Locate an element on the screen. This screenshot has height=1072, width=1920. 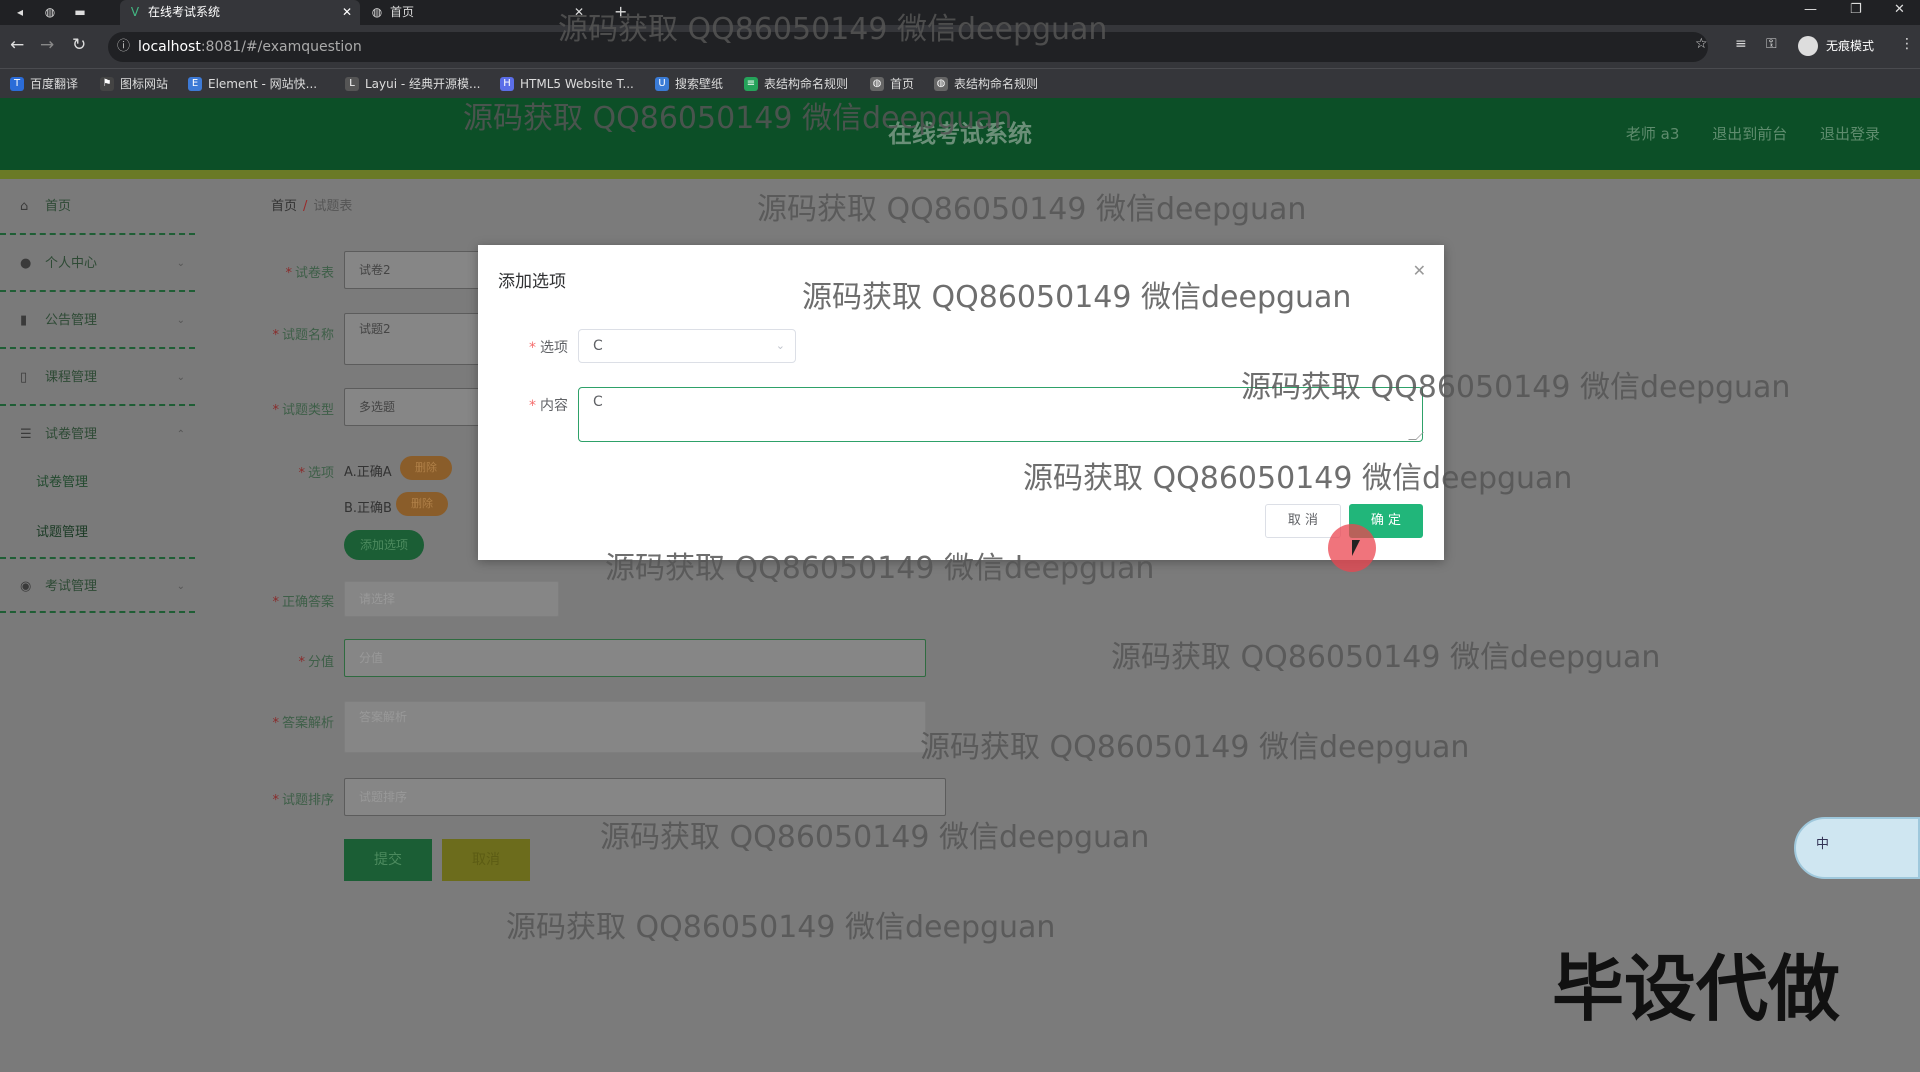
sidebar-item-notice: ▮ 公告管理 ⌄ is located at coordinates (97, 321).